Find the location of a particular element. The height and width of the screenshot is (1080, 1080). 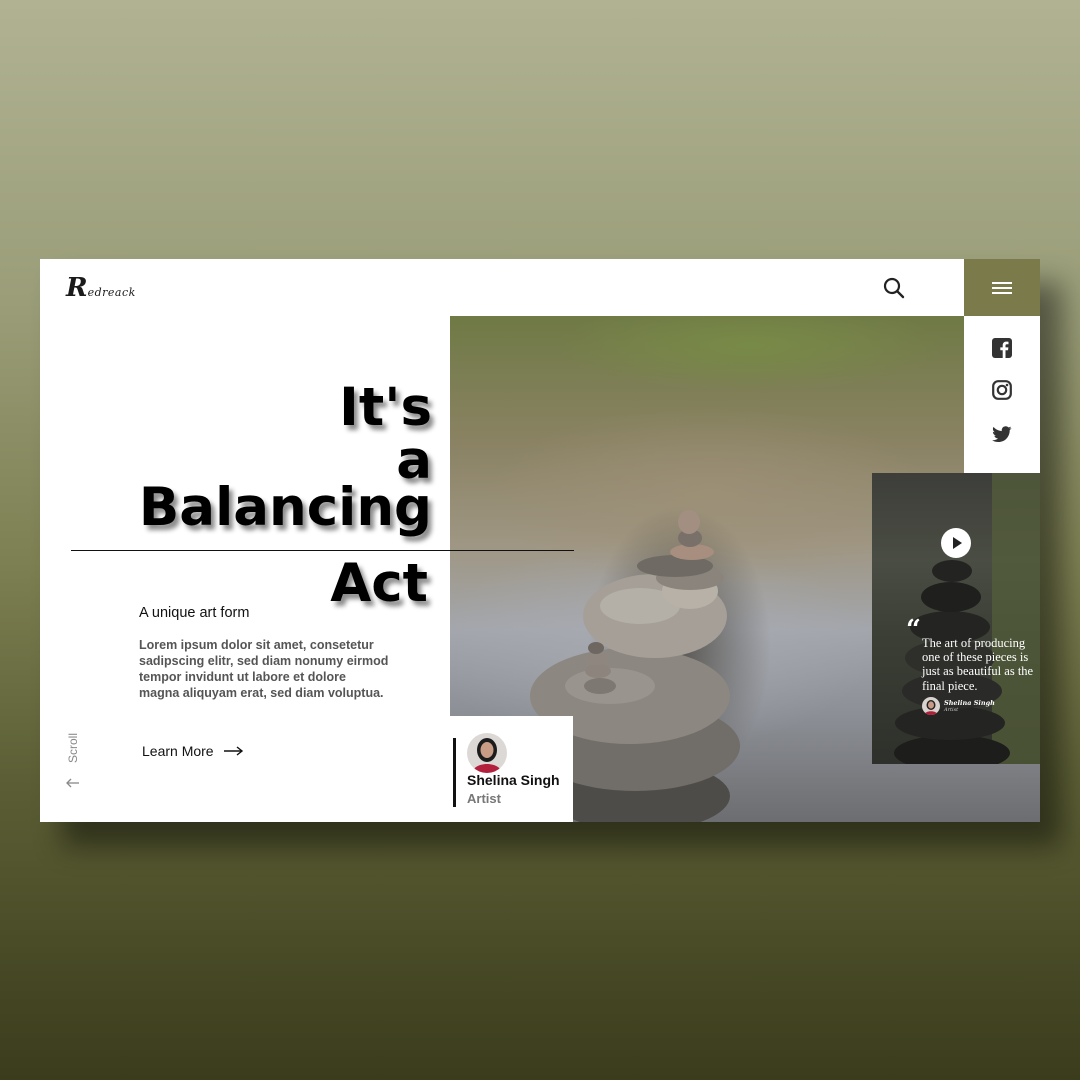

hero-divider is located at coordinates (322, 550).